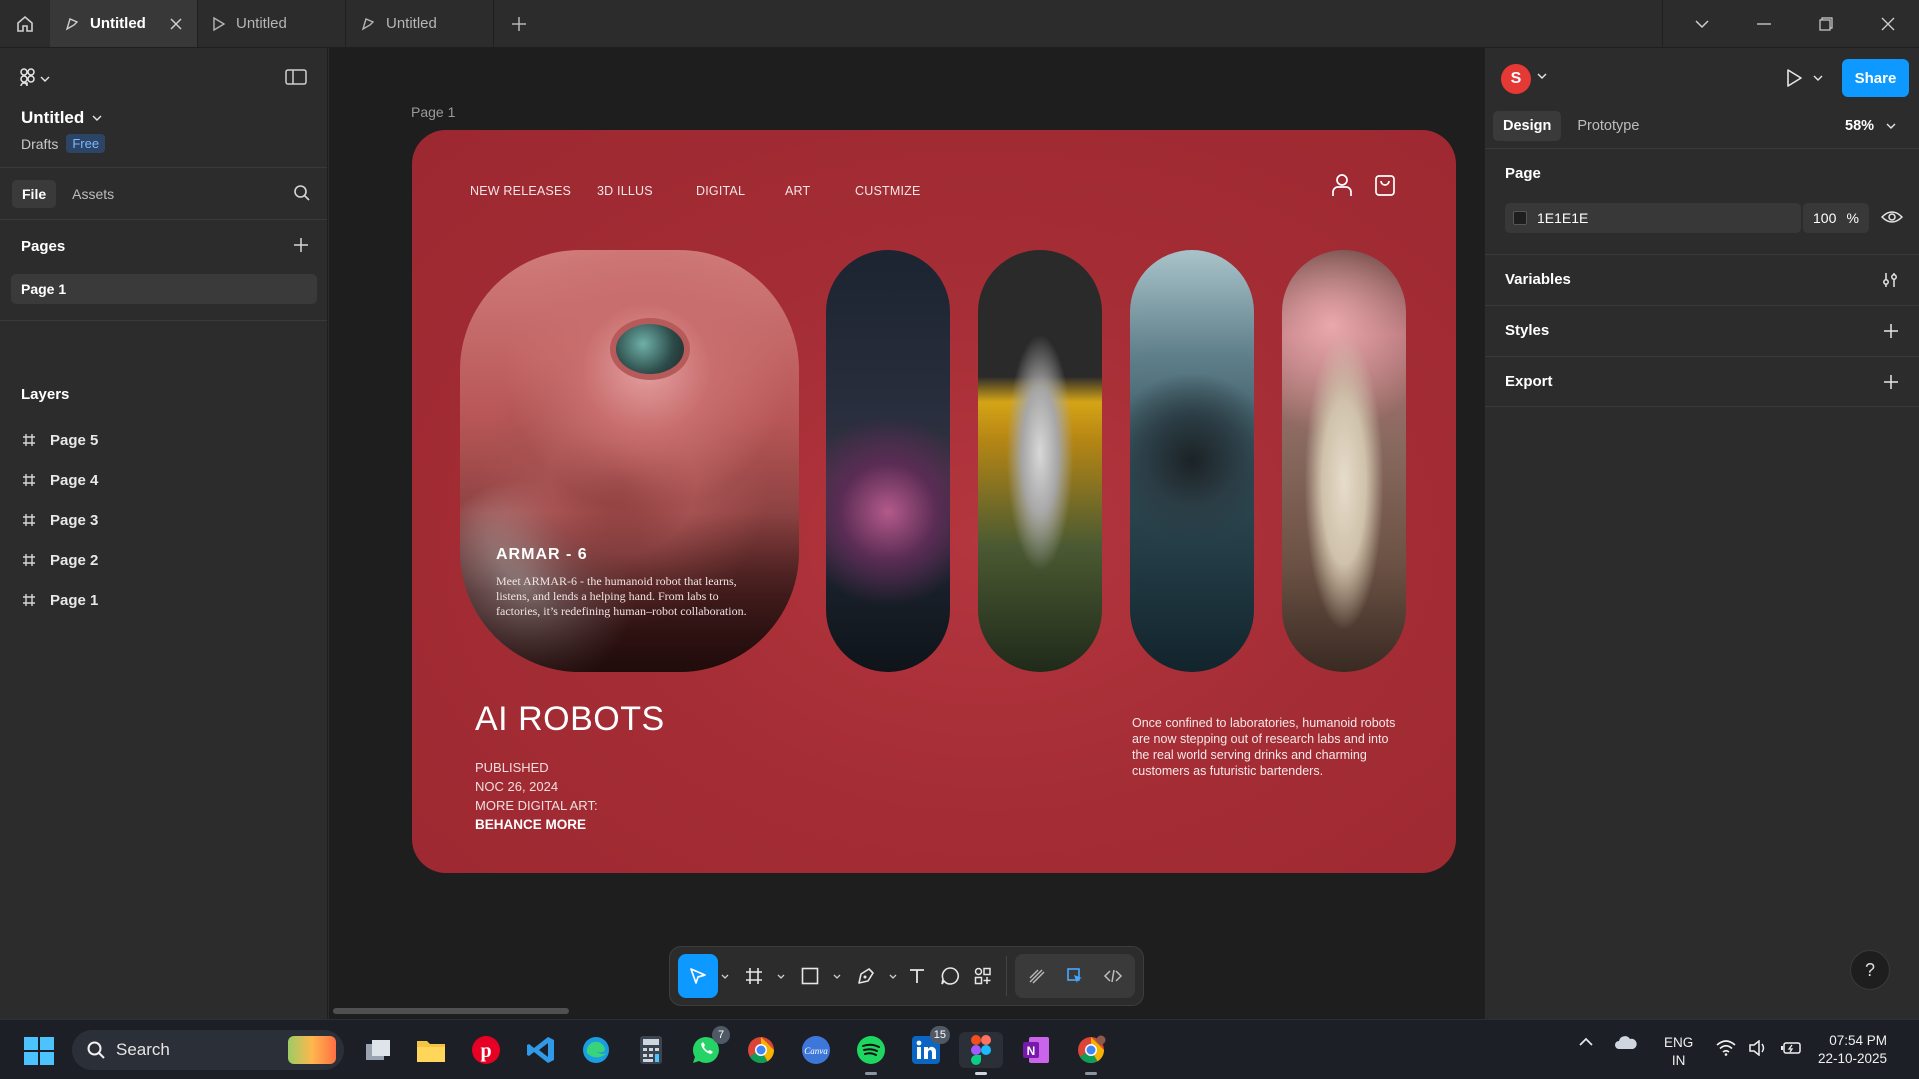  What do you see at coordinates (1804, 78) in the screenshot?
I see `present-button` at bounding box center [1804, 78].